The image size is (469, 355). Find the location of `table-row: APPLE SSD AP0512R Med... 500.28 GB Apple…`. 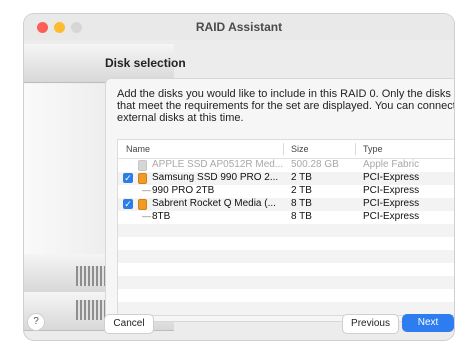

table-row: APPLE SSD AP0512R Med... 500.28 GB Apple… is located at coordinates (286, 165).